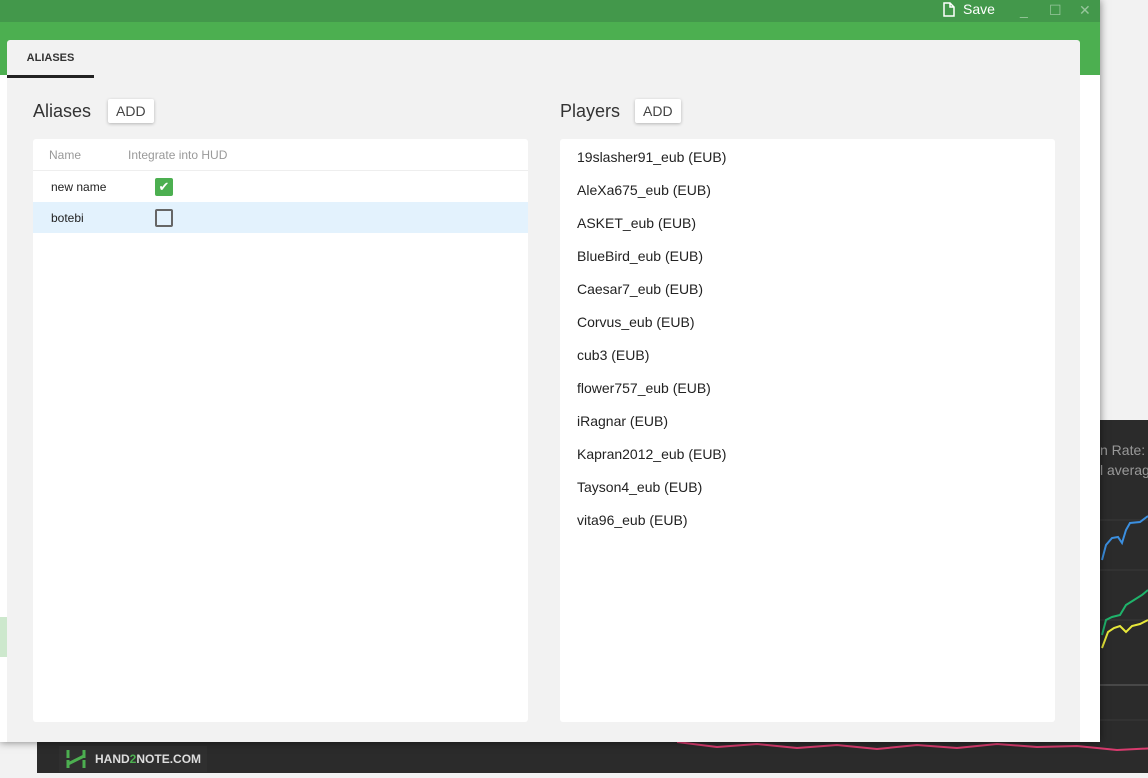  Describe the element at coordinates (807, 519) in the screenshot. I see `player-item: vita96_eub (EUB)` at that location.